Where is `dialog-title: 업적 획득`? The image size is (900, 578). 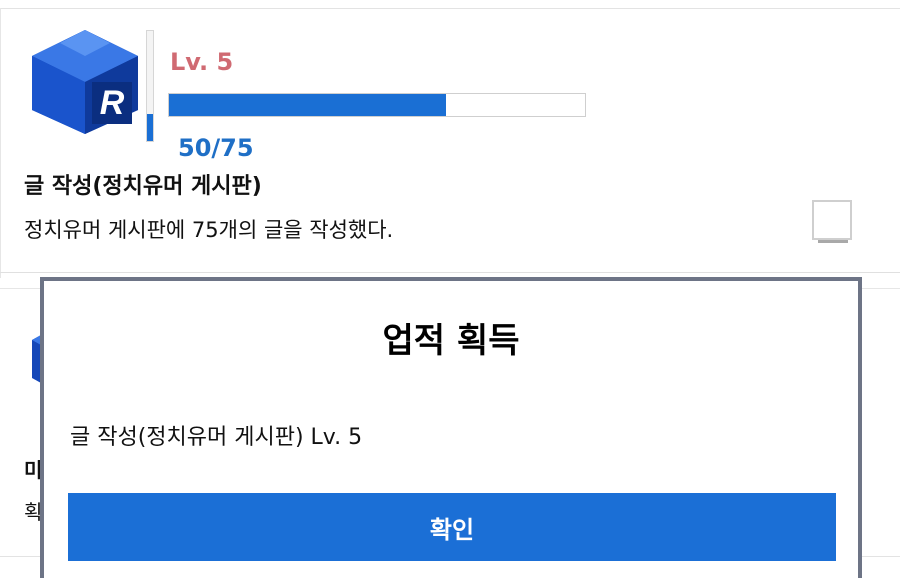 dialog-title: 업적 획득 is located at coordinates (451, 341).